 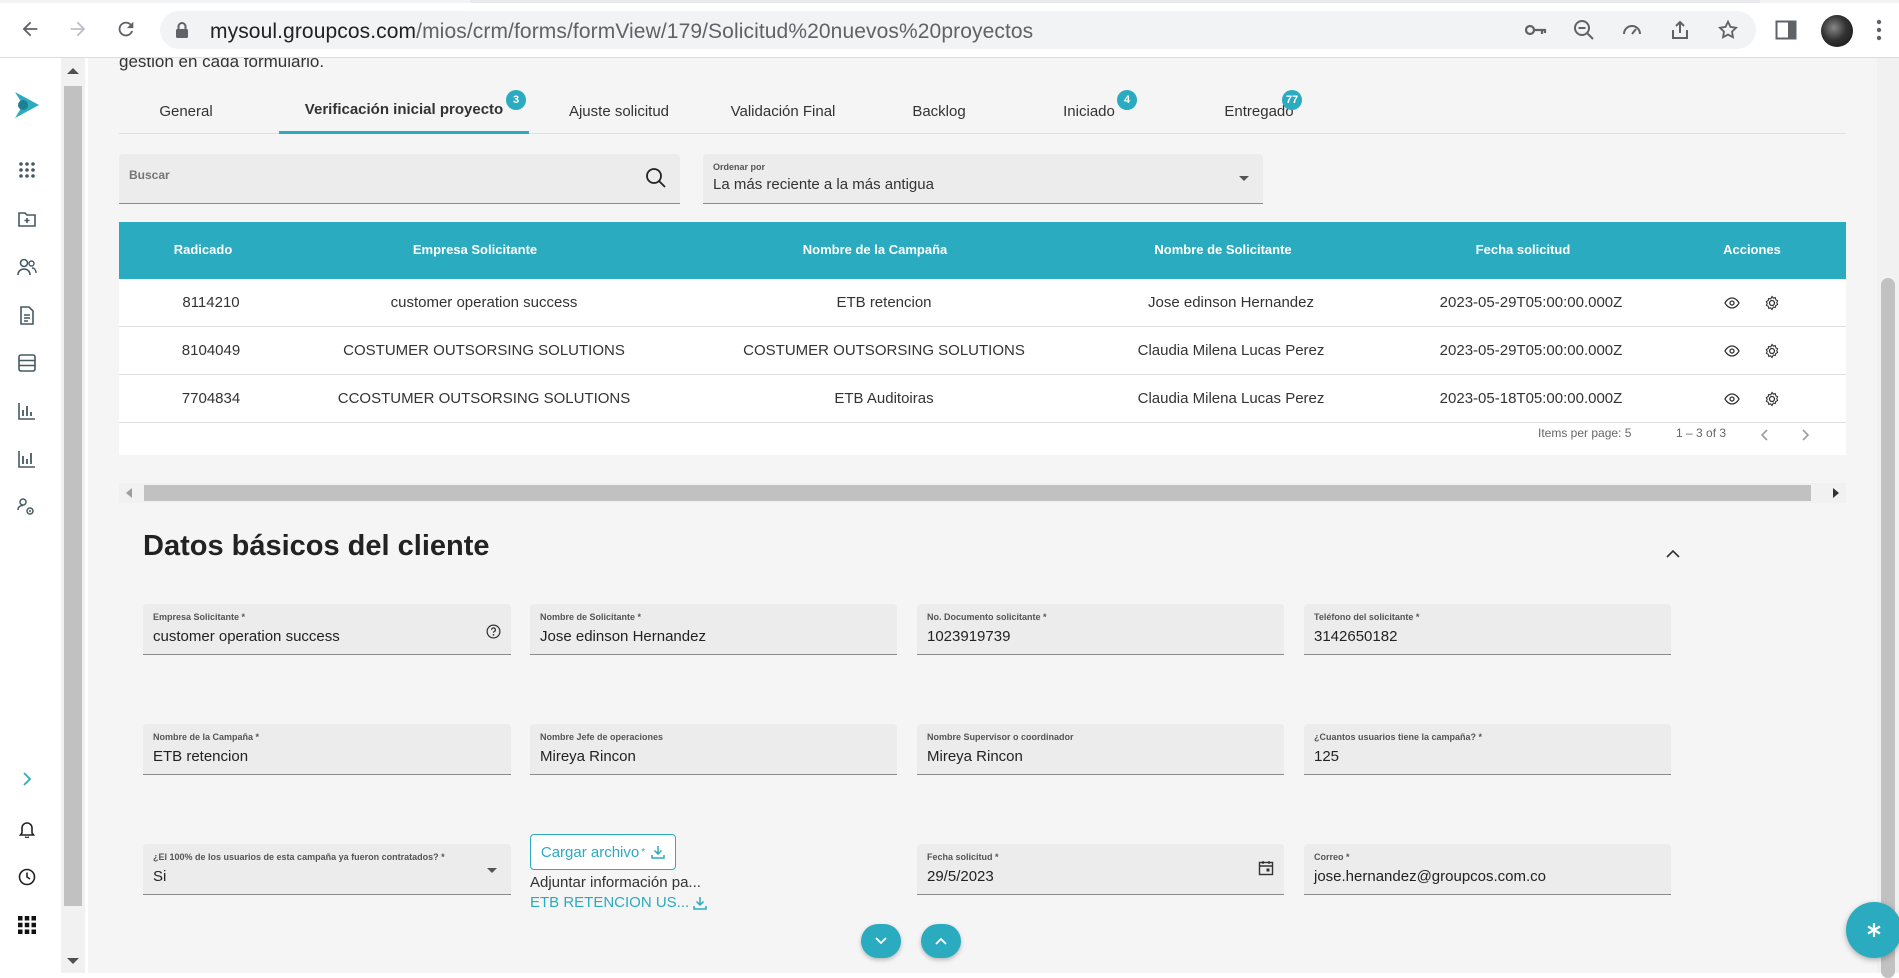 I want to click on field-value: 1023919739, so click(x=969, y=636).